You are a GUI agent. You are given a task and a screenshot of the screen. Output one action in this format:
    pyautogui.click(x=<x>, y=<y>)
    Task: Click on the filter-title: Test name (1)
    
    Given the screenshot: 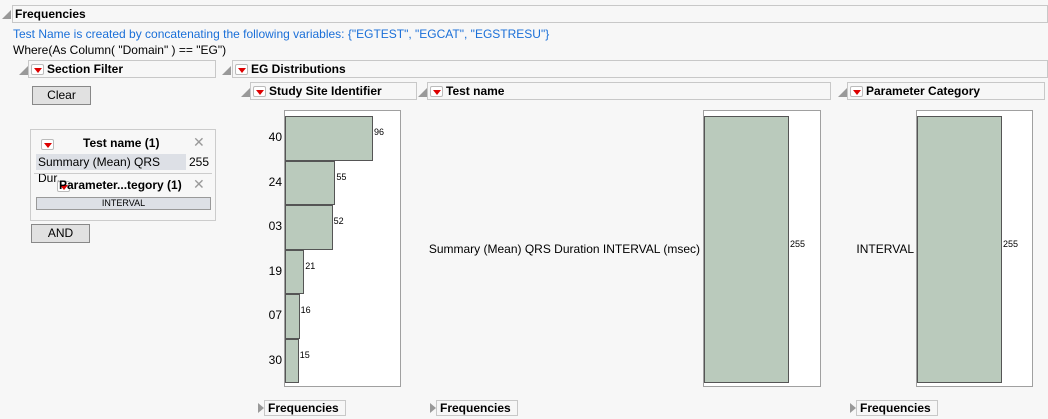 What is the action you would take?
    pyautogui.click(x=121, y=143)
    